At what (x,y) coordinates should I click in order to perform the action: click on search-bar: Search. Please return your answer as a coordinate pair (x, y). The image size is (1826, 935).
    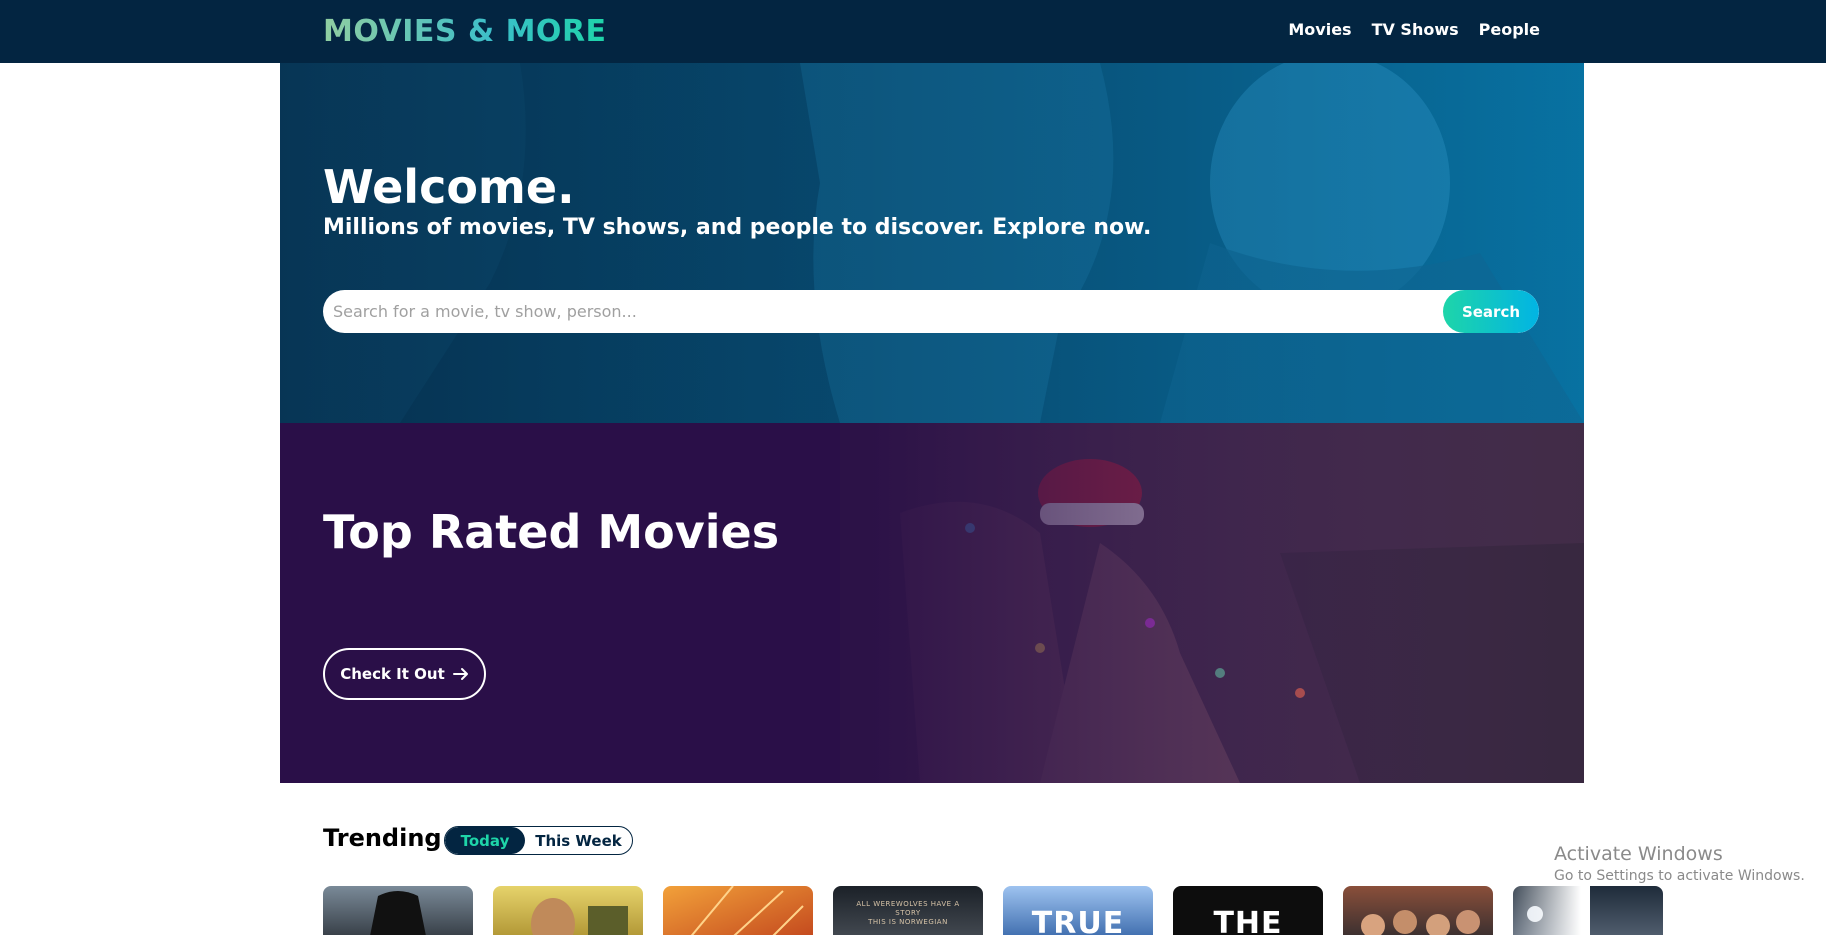
    Looking at the image, I should click on (931, 311).